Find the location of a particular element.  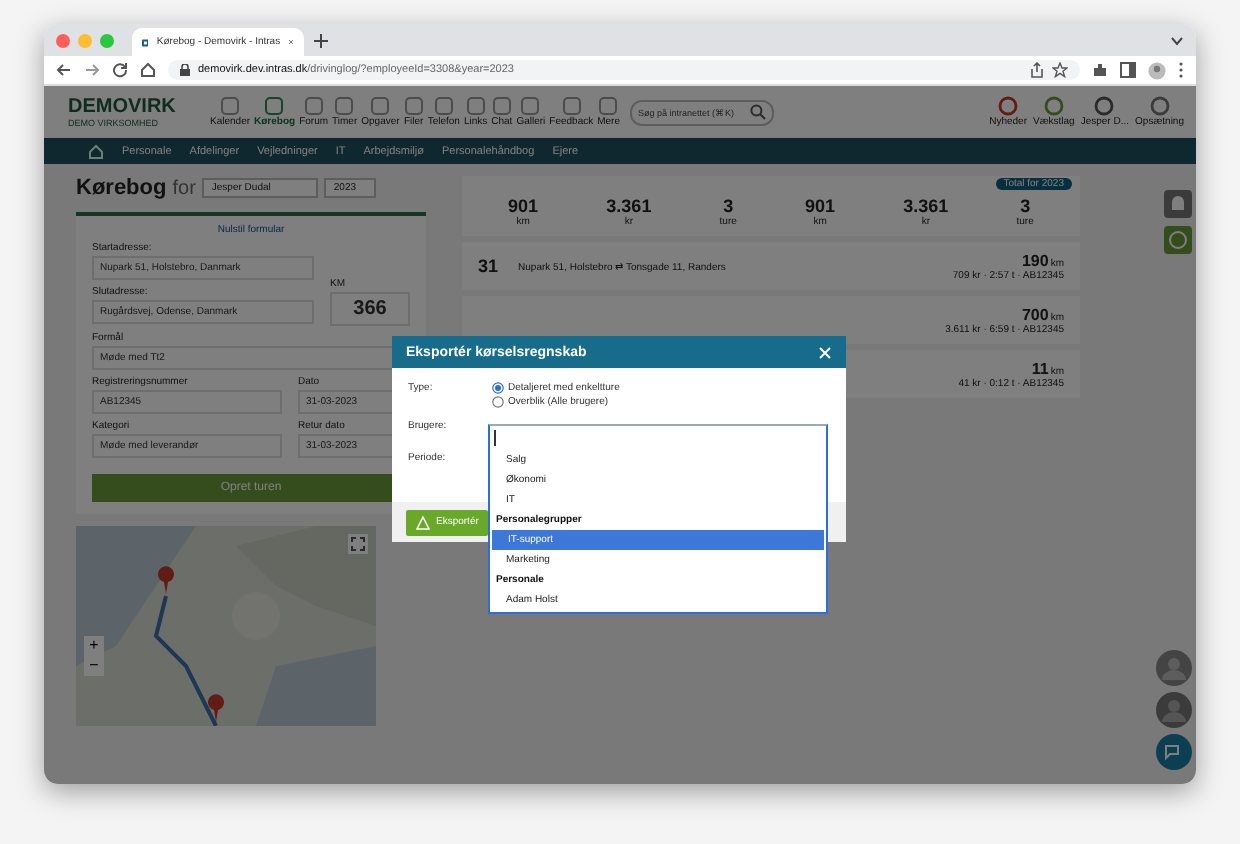

trip-day: 31 is located at coordinates (488, 266).